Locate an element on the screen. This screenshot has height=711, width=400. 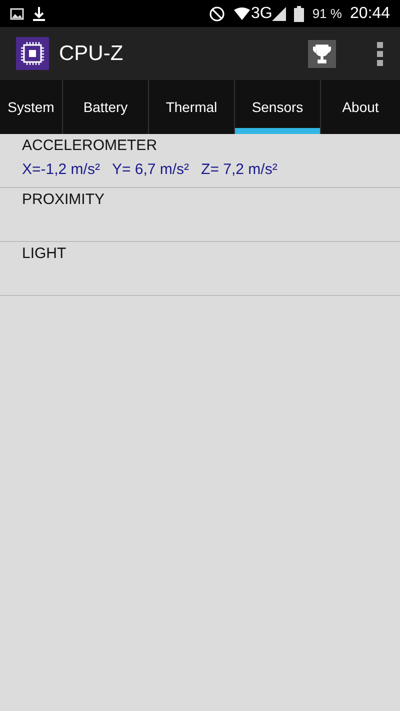
more-icon is located at coordinates (380, 54).